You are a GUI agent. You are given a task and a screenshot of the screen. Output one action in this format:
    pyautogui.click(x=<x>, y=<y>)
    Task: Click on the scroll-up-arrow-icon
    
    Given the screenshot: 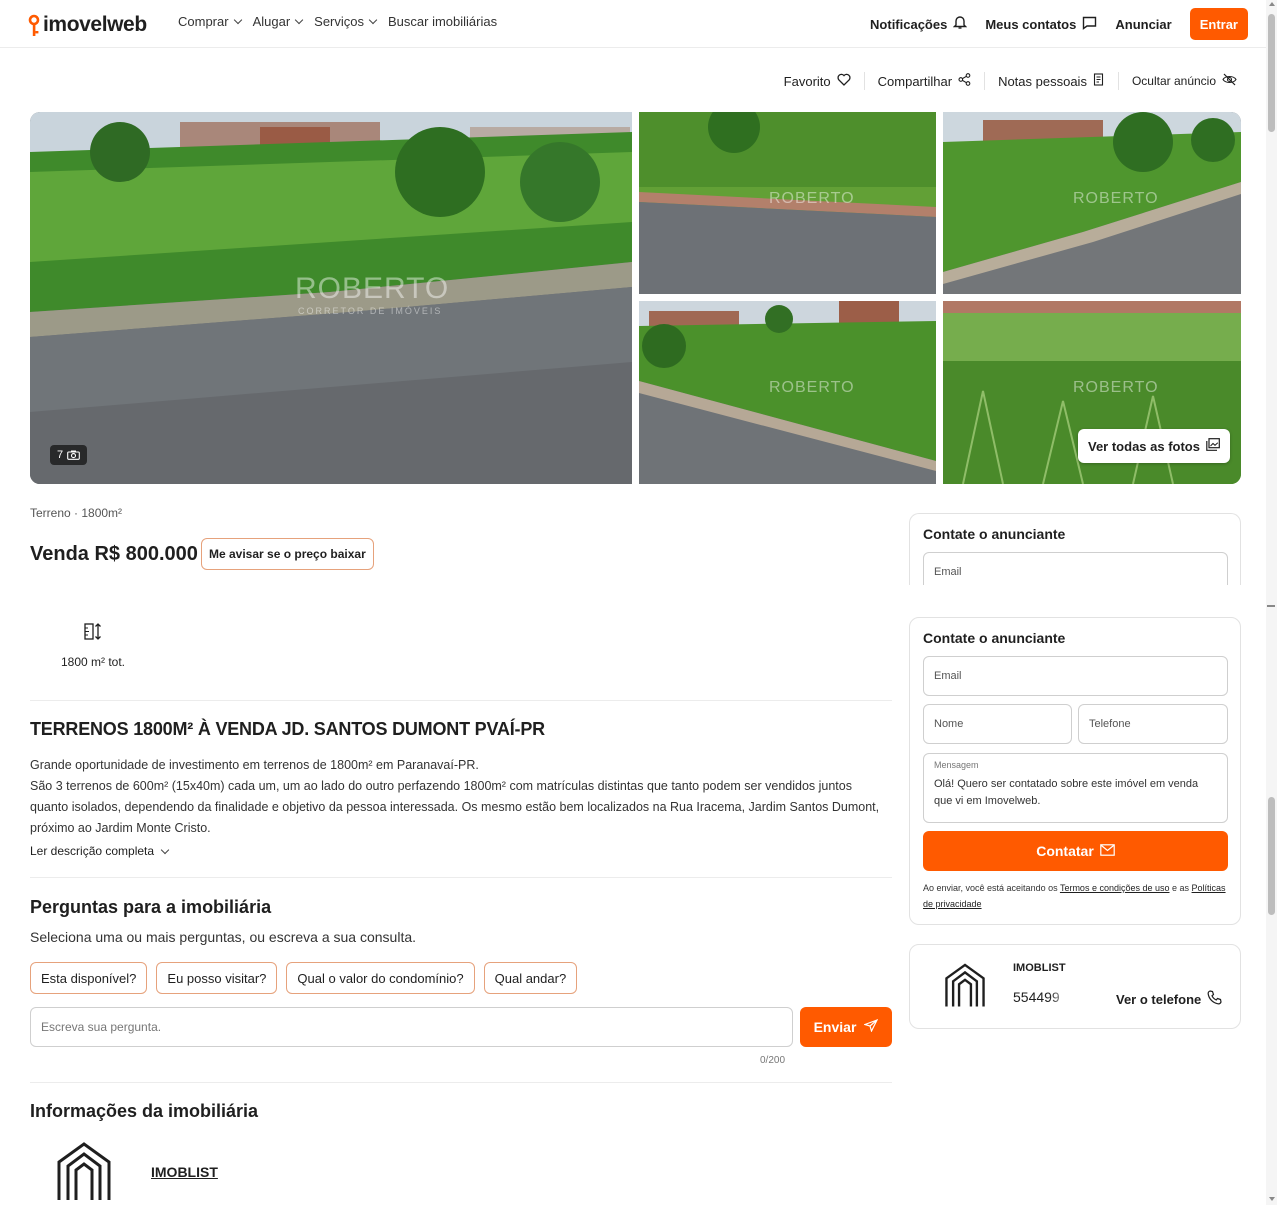 What is the action you would take?
    pyautogui.click(x=1272, y=4)
    